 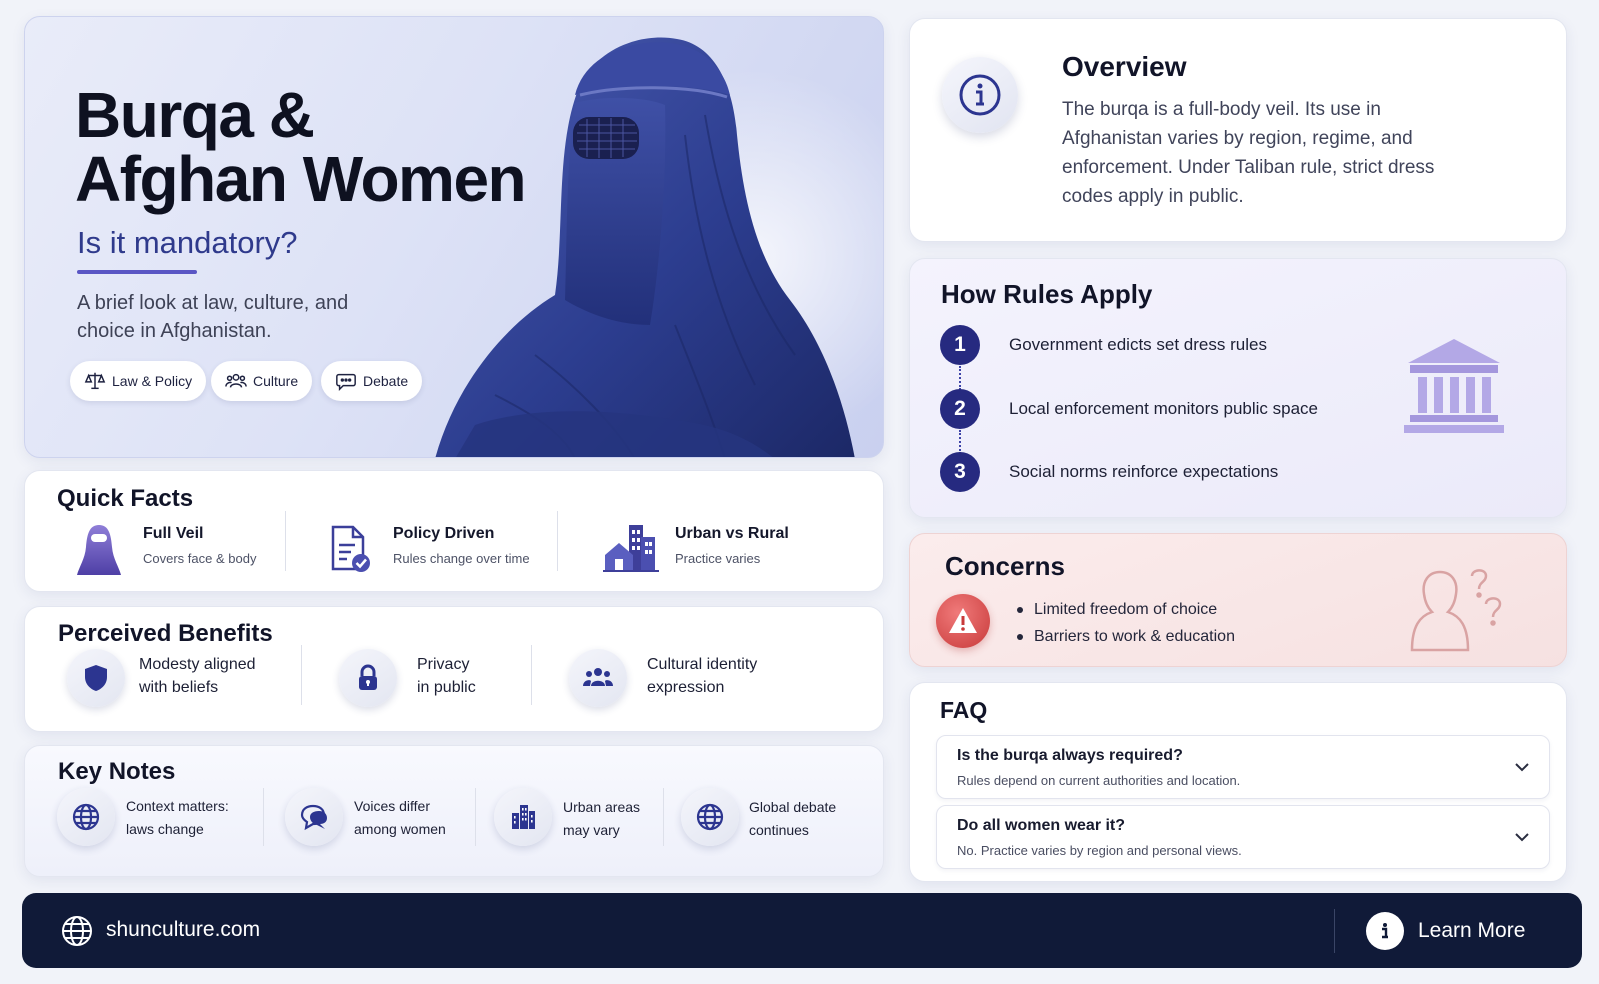 I want to click on person-question-icon, so click(x=1456, y=610).